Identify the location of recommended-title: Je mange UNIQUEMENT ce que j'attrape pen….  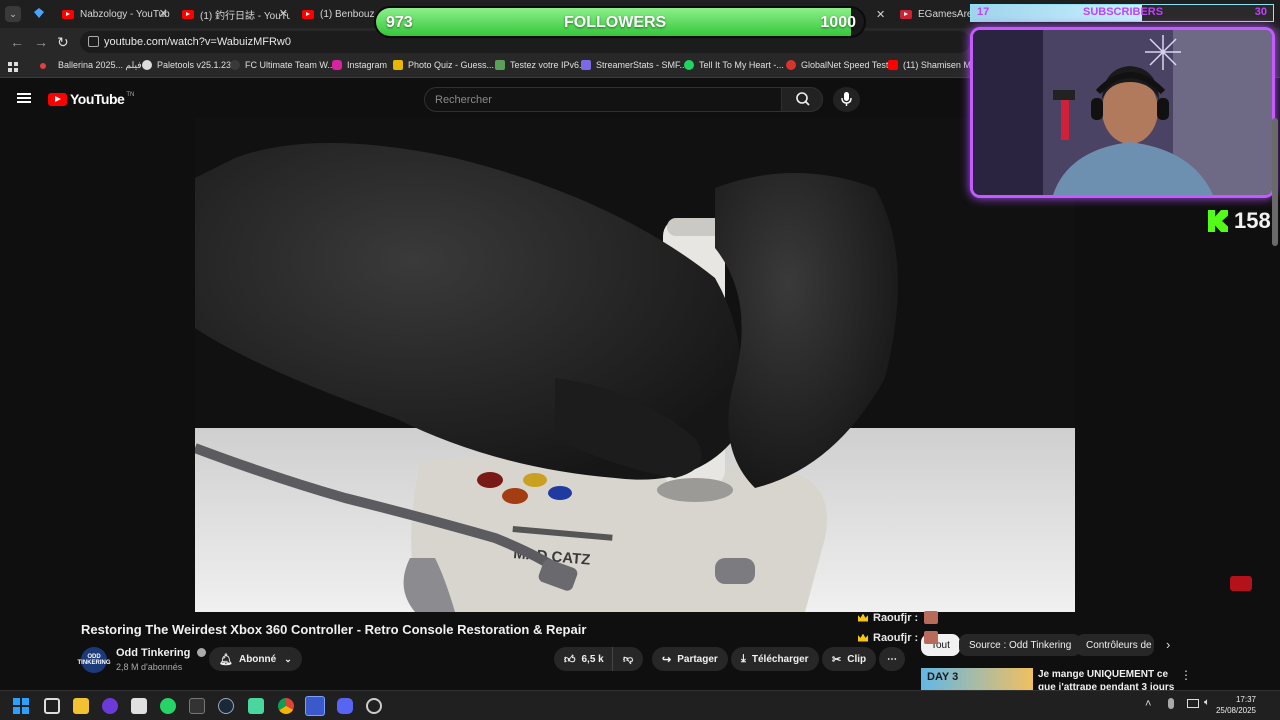
(1108, 679).